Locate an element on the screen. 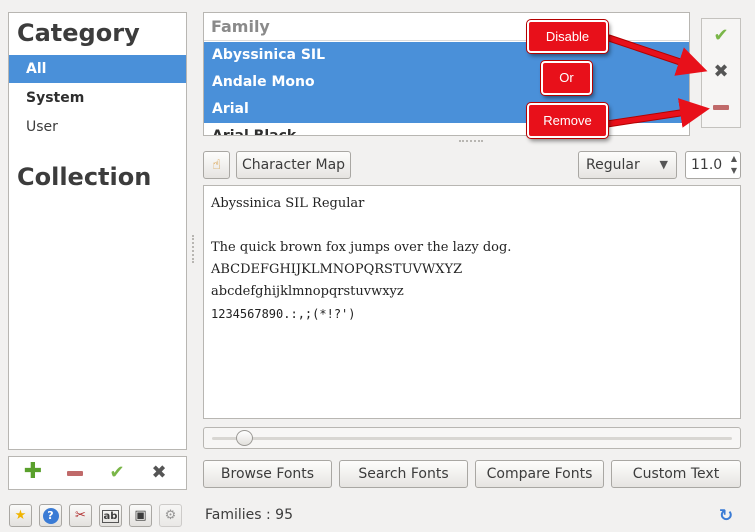 The width and height of the screenshot is (755, 532). annotation-arrows is located at coordinates (656, 81).